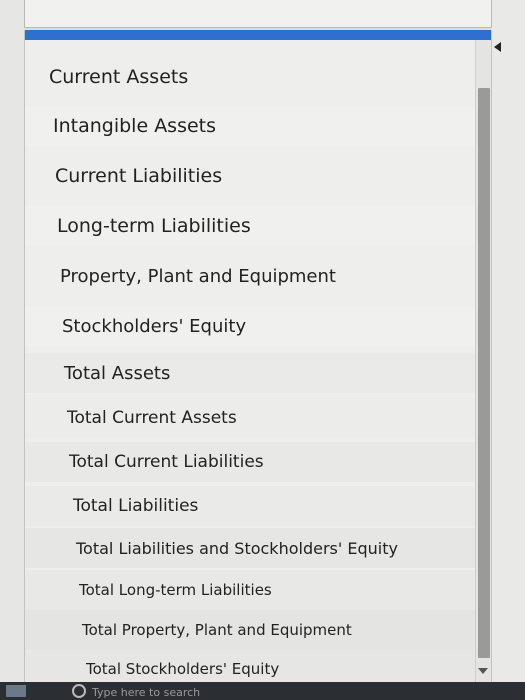  Describe the element at coordinates (117, 373) in the screenshot. I see `option-label: Total Assets` at that location.